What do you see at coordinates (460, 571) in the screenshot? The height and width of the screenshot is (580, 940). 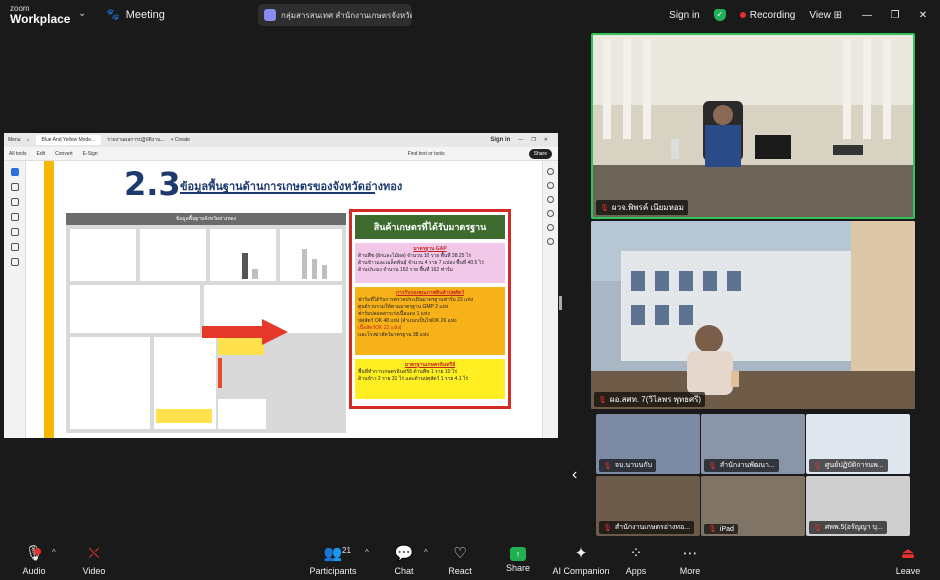 I see `react-label: React` at bounding box center [460, 571].